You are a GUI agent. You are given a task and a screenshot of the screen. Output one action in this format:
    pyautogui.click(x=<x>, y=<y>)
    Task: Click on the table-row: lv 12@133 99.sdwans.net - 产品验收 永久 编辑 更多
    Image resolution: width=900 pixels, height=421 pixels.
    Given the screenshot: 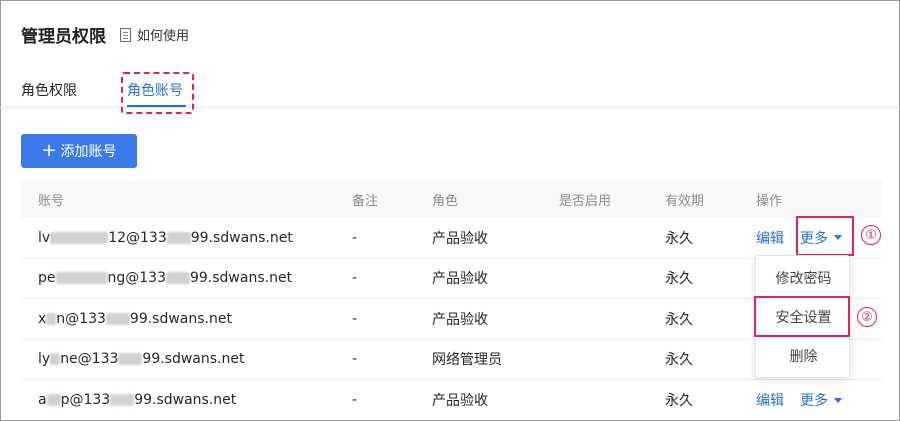 What is the action you would take?
    pyautogui.click(x=451, y=238)
    